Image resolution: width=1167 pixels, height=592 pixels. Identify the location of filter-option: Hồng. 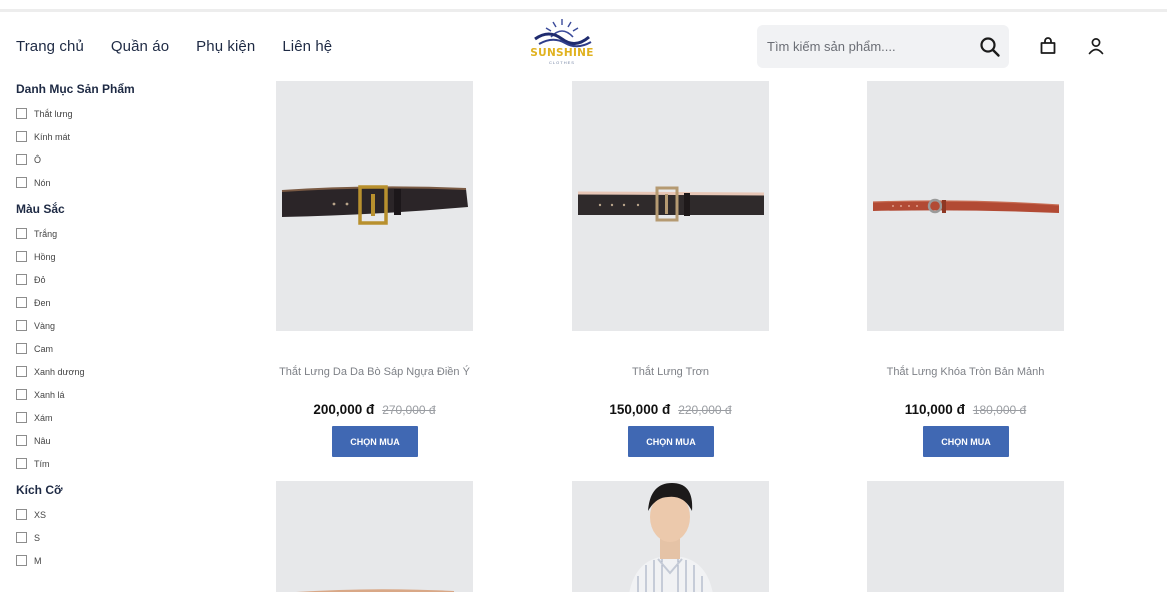
(116, 256).